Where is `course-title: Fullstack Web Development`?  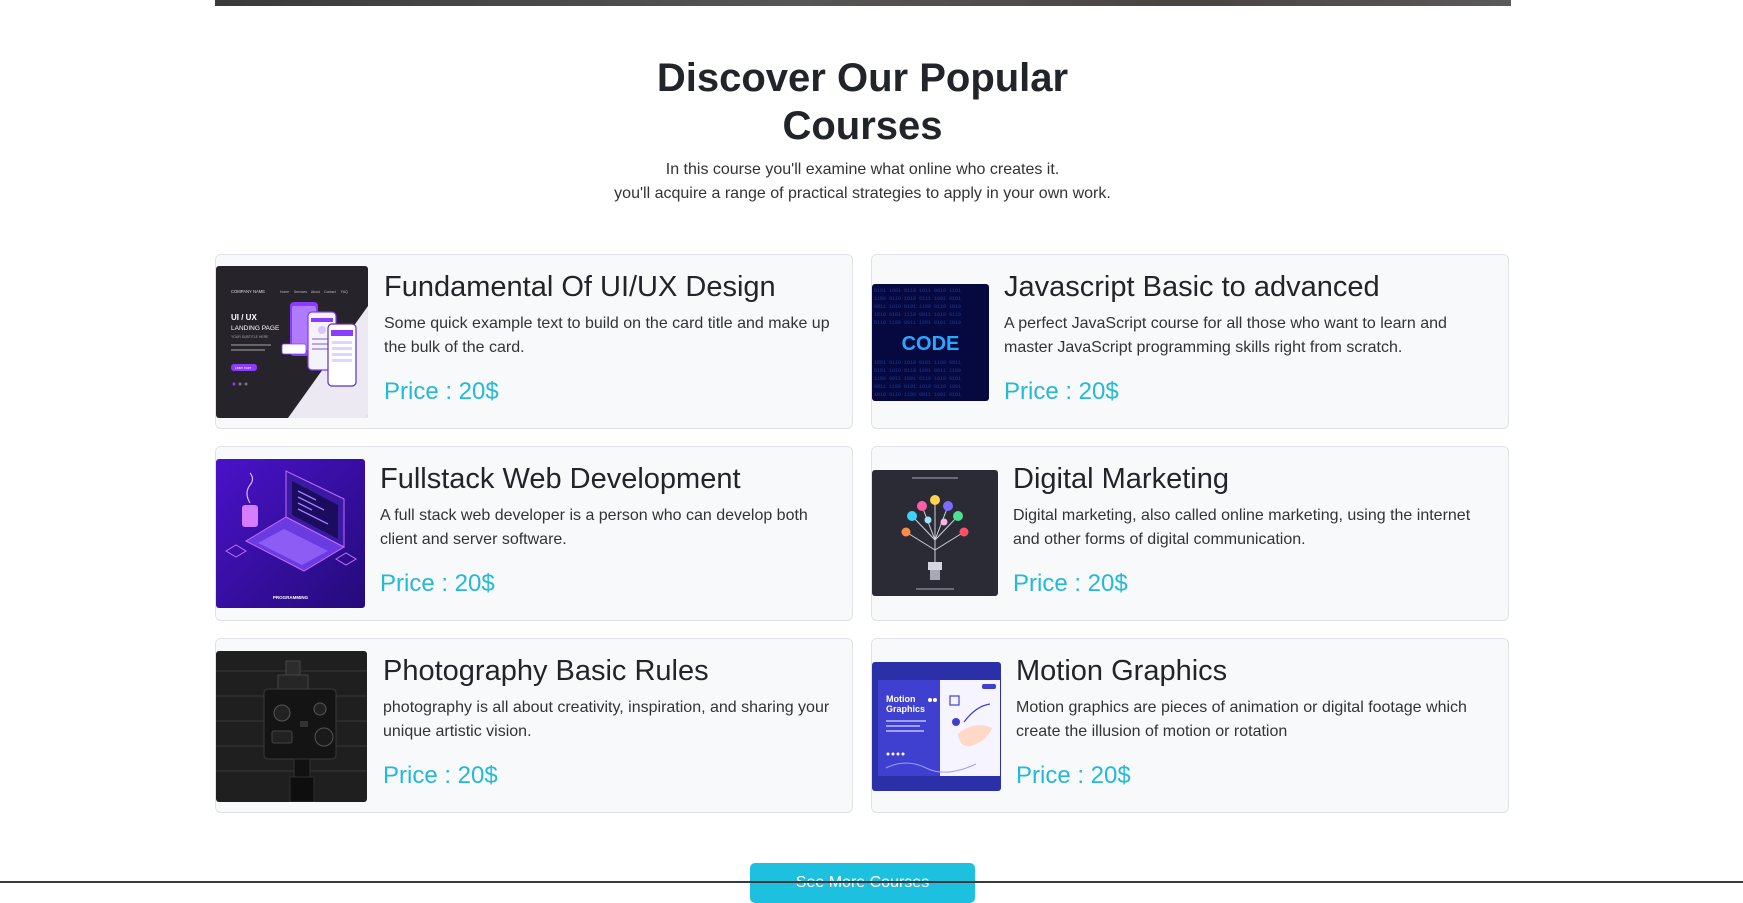 course-title: Fullstack Web Development is located at coordinates (560, 479).